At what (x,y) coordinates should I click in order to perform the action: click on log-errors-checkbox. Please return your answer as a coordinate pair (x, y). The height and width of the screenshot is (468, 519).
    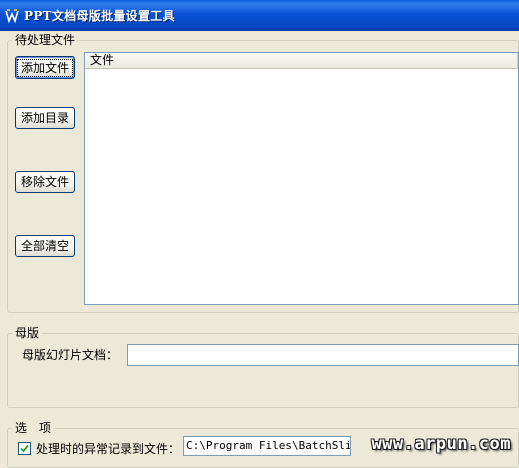
    Looking at the image, I should click on (24, 448).